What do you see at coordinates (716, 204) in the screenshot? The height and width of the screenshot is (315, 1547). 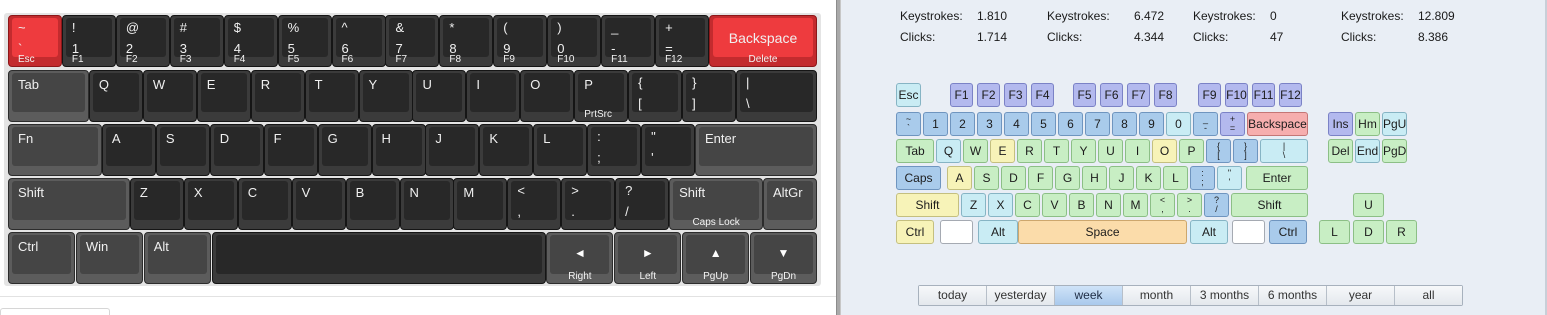 I see `key-rshift: Shift Caps Lock` at bounding box center [716, 204].